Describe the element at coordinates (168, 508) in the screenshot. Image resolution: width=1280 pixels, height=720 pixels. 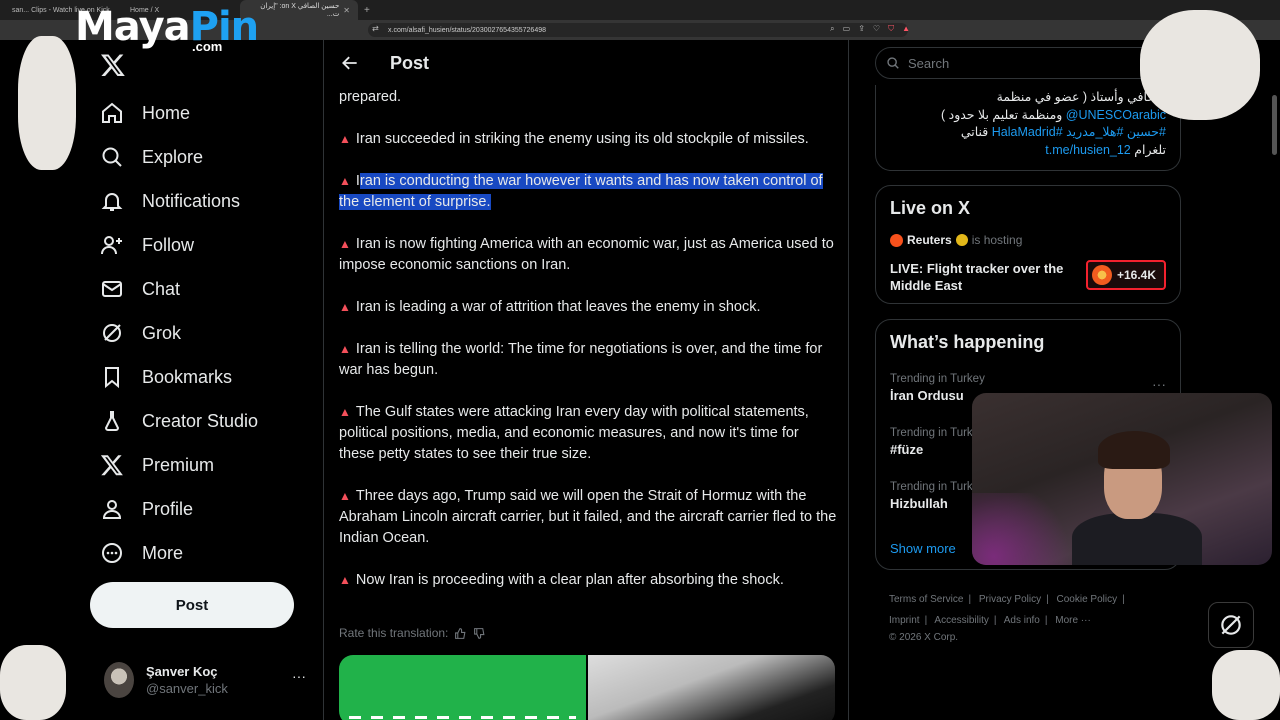
I see `nav-label: Profile` at that location.